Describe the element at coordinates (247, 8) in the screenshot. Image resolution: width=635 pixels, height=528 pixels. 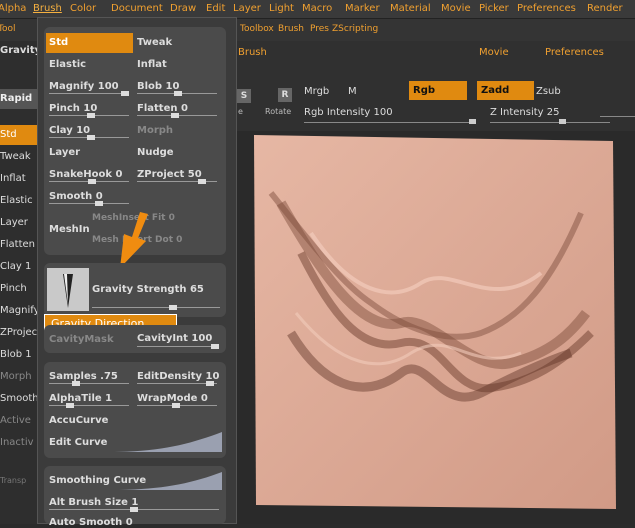
I see `menu-layer: Layer` at that location.